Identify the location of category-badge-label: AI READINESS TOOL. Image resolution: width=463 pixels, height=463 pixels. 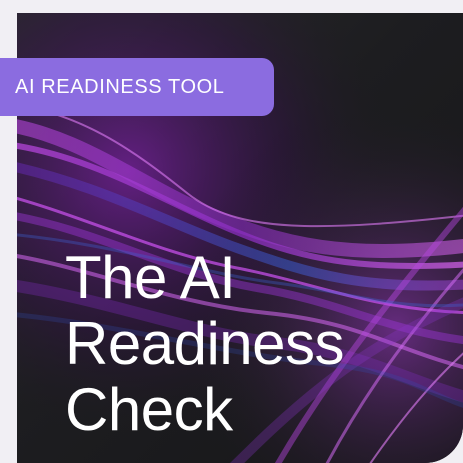
(120, 86).